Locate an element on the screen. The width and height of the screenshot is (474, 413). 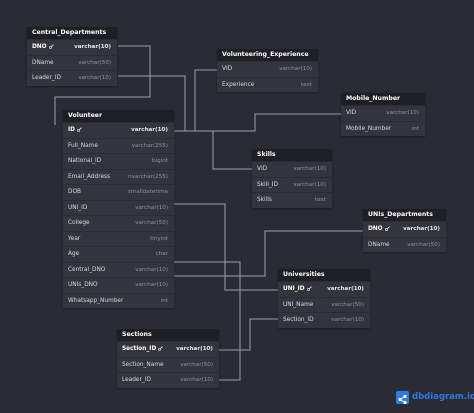
field-name: Year is located at coordinates (74, 238).